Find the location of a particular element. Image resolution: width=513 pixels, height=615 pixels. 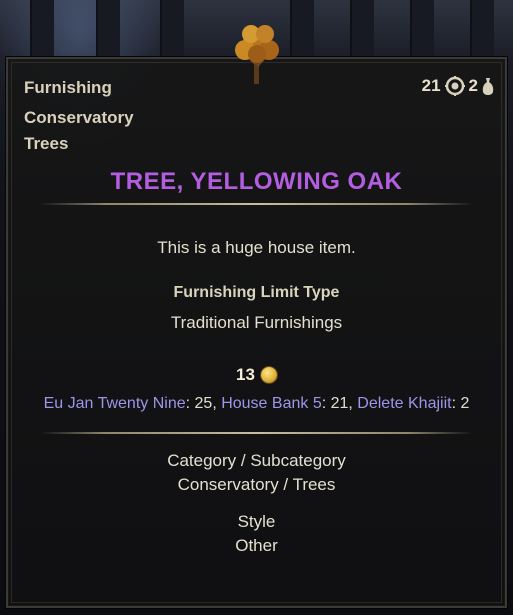

category-value: Conservatory / Trees is located at coordinates (256, 484).